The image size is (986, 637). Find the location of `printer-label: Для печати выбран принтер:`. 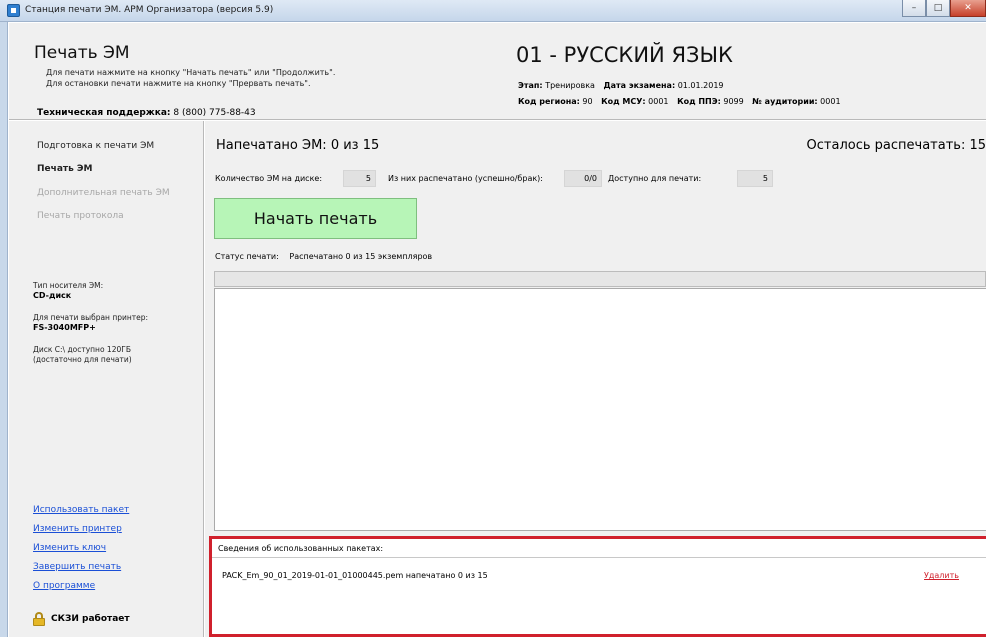

printer-label: Для печати выбран принтер: is located at coordinates (91, 317).